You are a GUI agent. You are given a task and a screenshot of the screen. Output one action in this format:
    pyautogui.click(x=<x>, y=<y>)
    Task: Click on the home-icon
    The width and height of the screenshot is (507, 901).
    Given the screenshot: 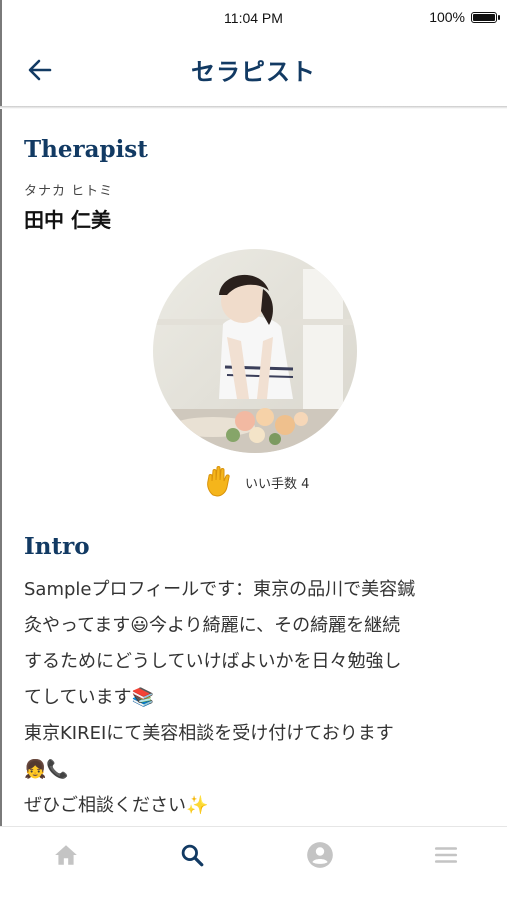 What is the action you would take?
    pyautogui.click(x=66, y=855)
    